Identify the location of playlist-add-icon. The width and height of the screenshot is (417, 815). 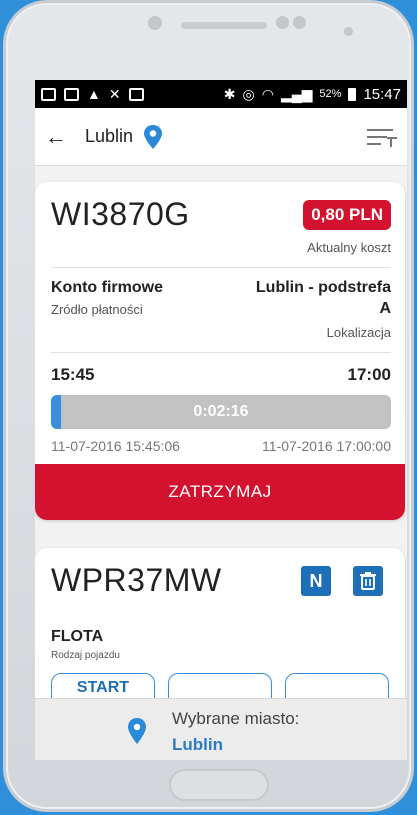
(381, 137).